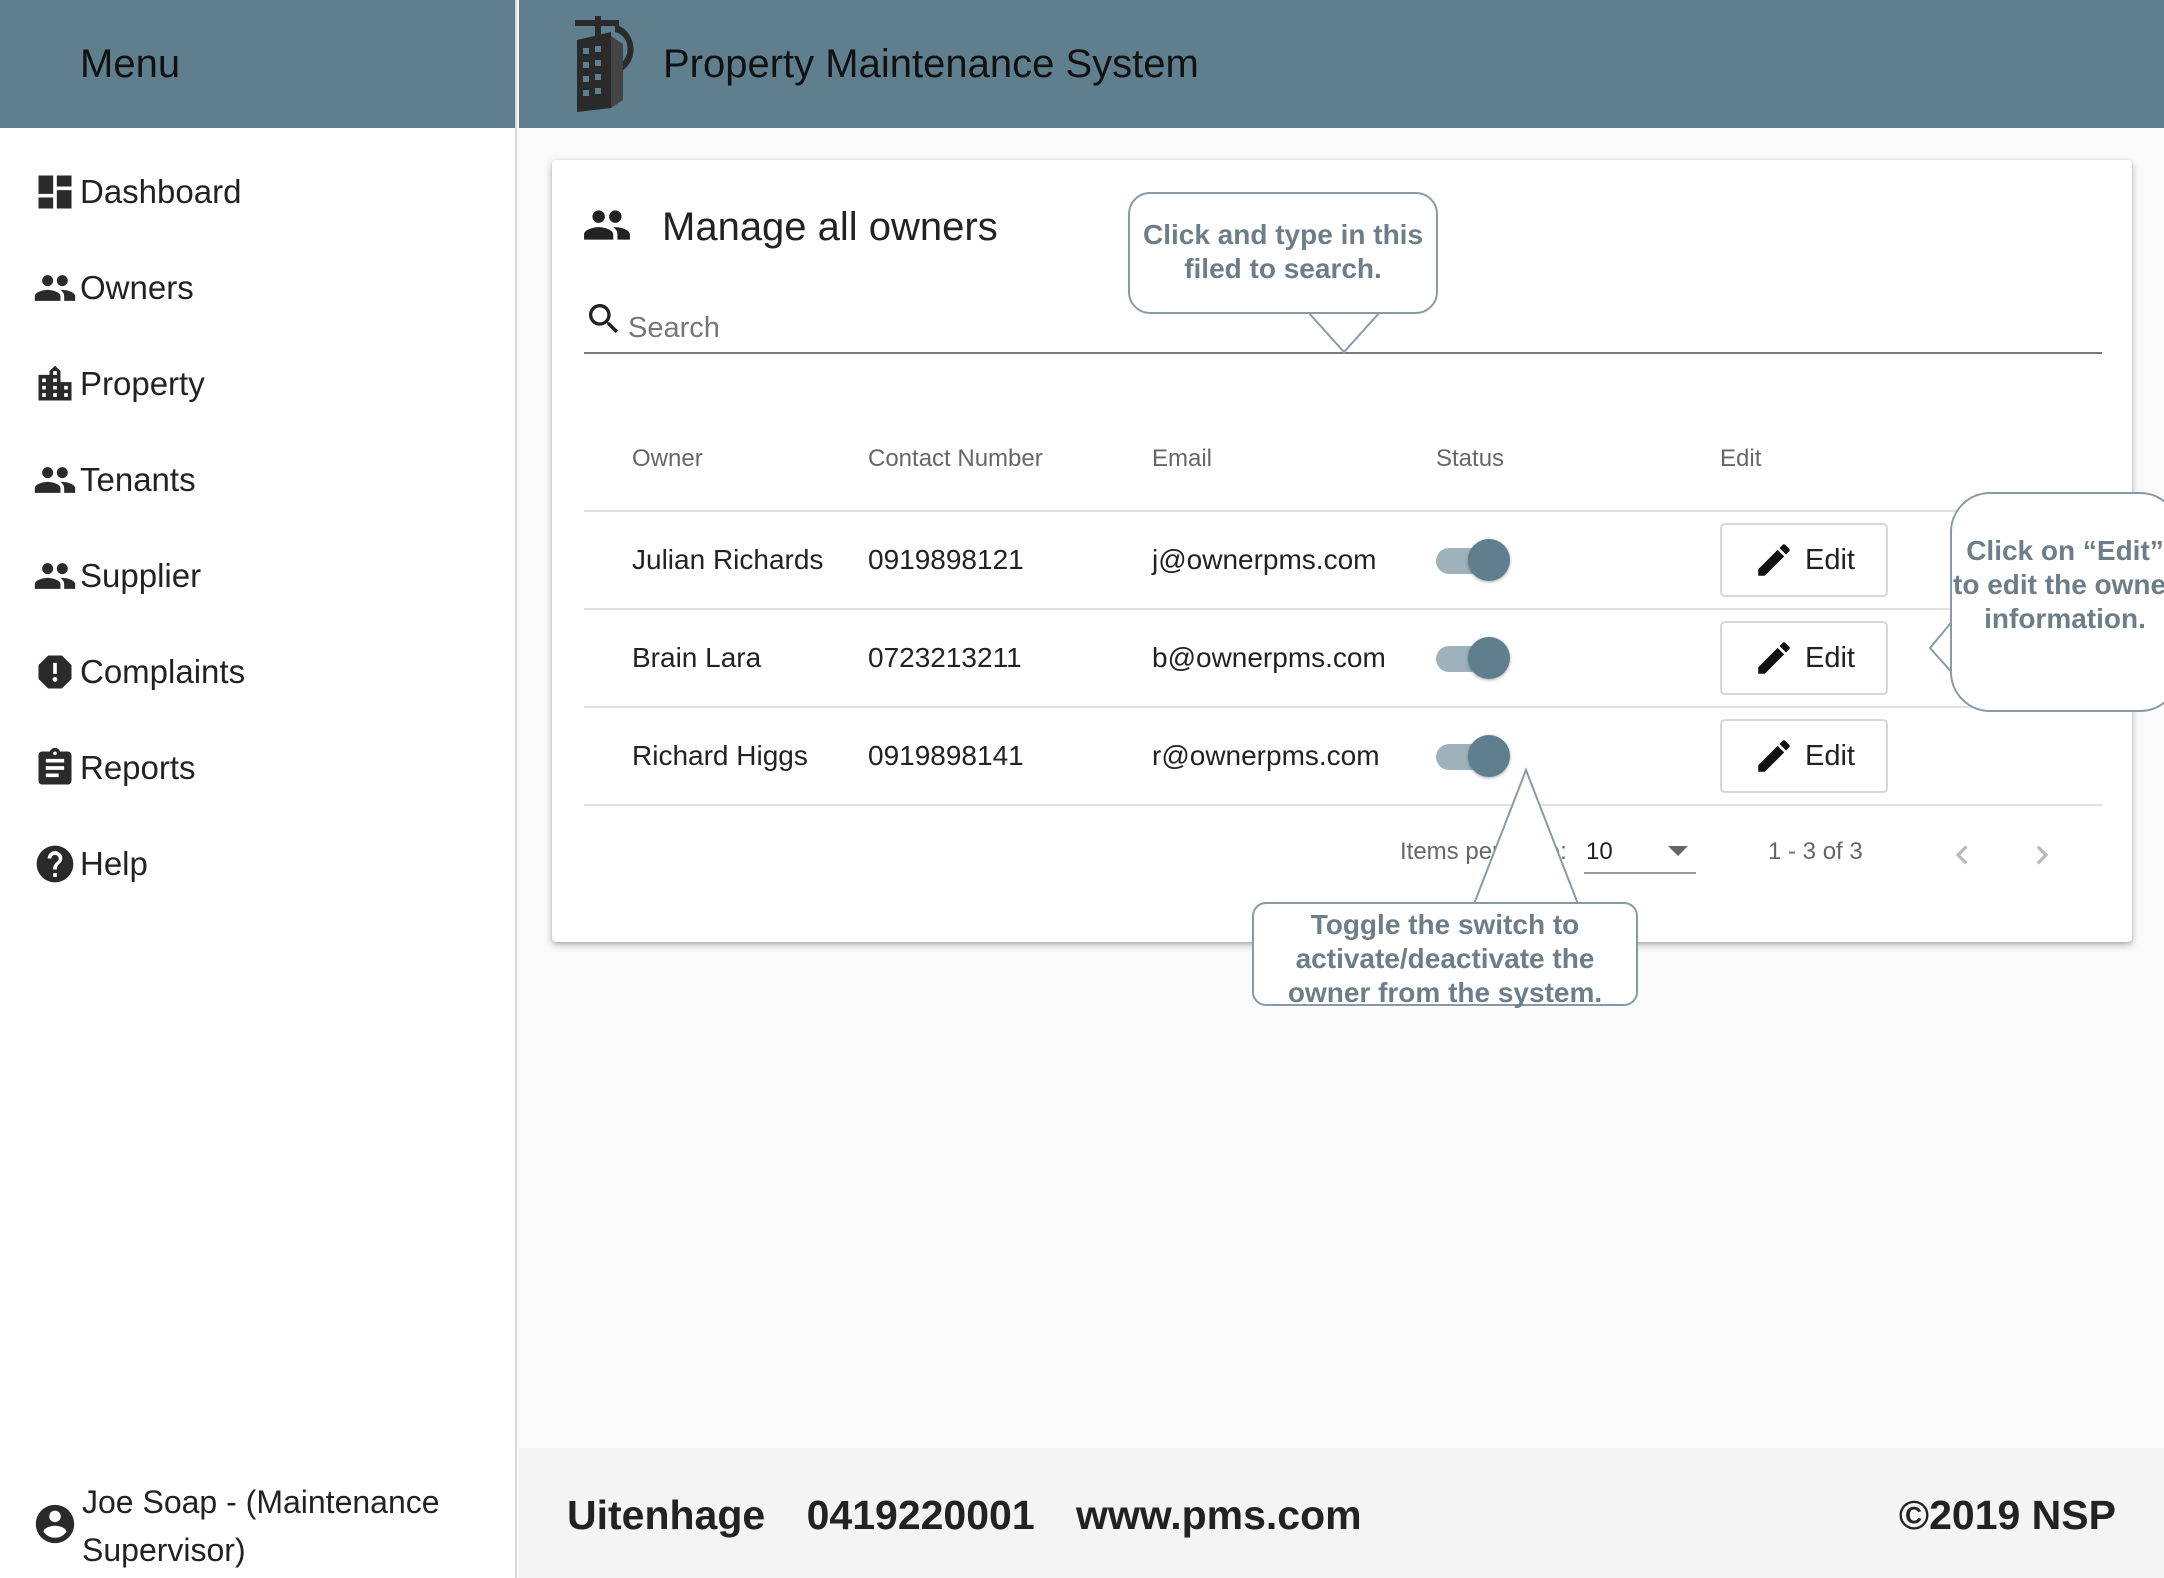  What do you see at coordinates (55, 192) in the screenshot?
I see `dashboard-icon` at bounding box center [55, 192].